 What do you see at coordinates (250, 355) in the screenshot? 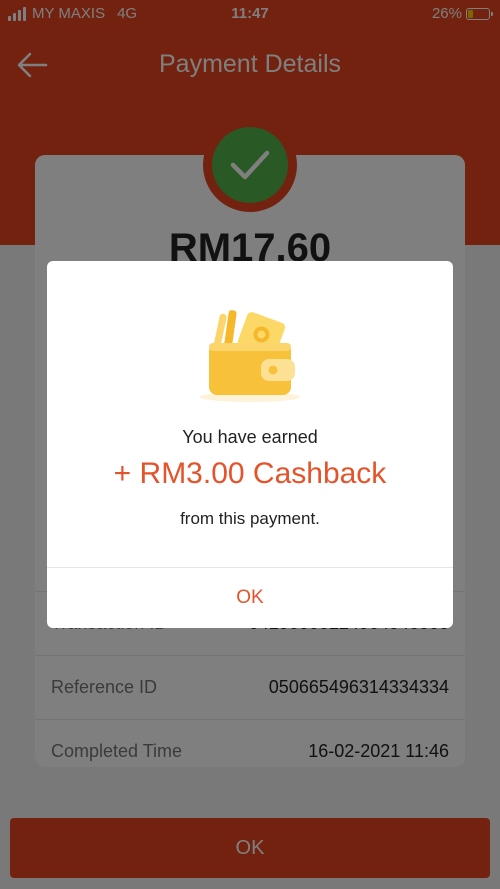
I see `wallet-icon` at bounding box center [250, 355].